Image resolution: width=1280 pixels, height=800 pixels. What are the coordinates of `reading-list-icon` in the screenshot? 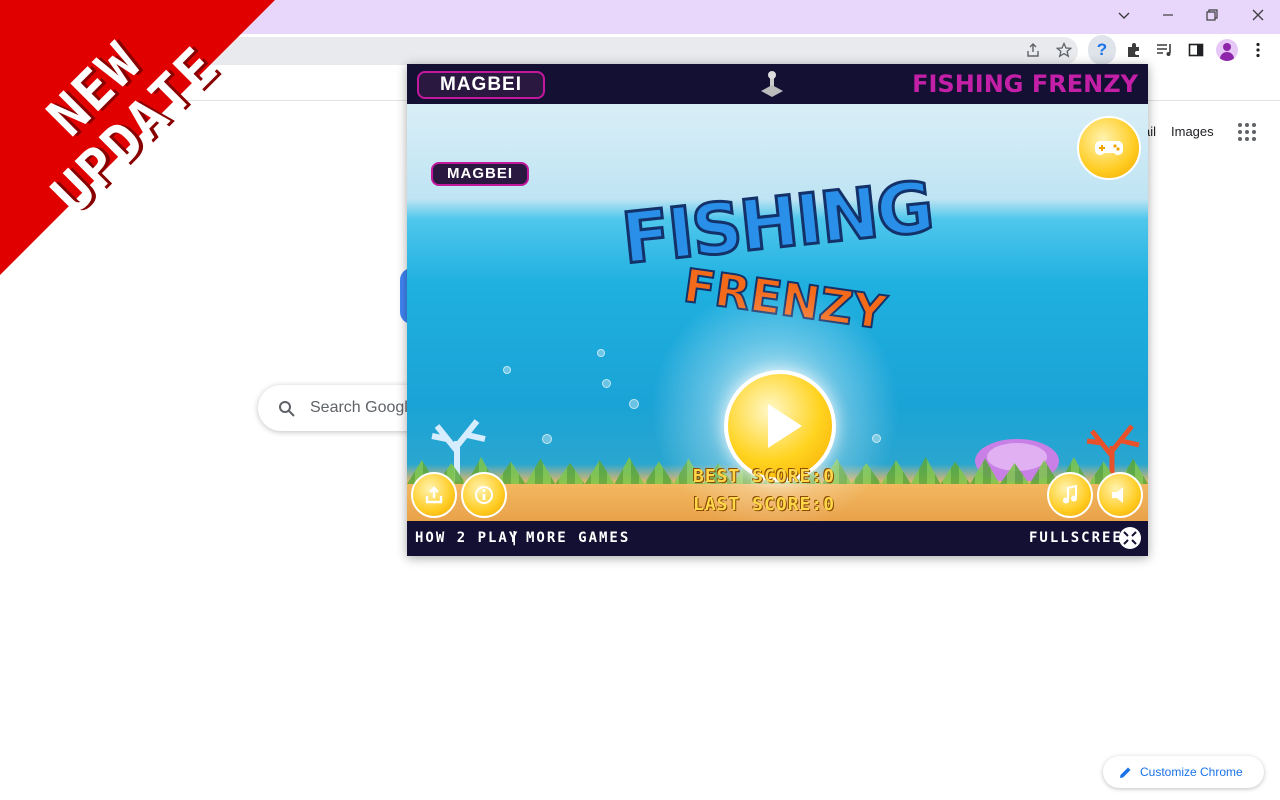 It's located at (1165, 50).